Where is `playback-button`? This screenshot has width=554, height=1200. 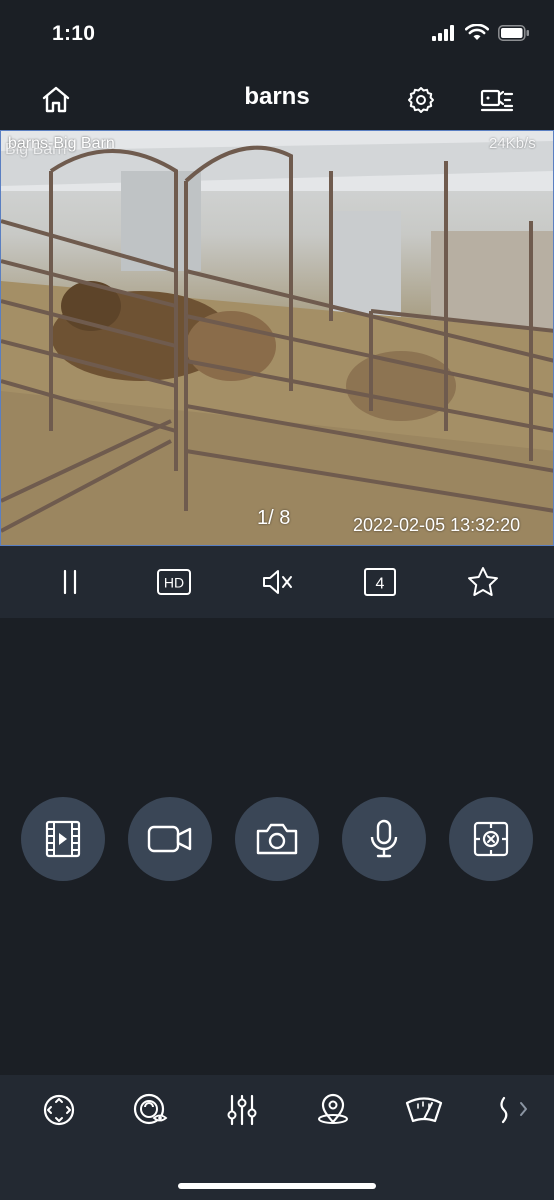
playback-button is located at coordinates (63, 839).